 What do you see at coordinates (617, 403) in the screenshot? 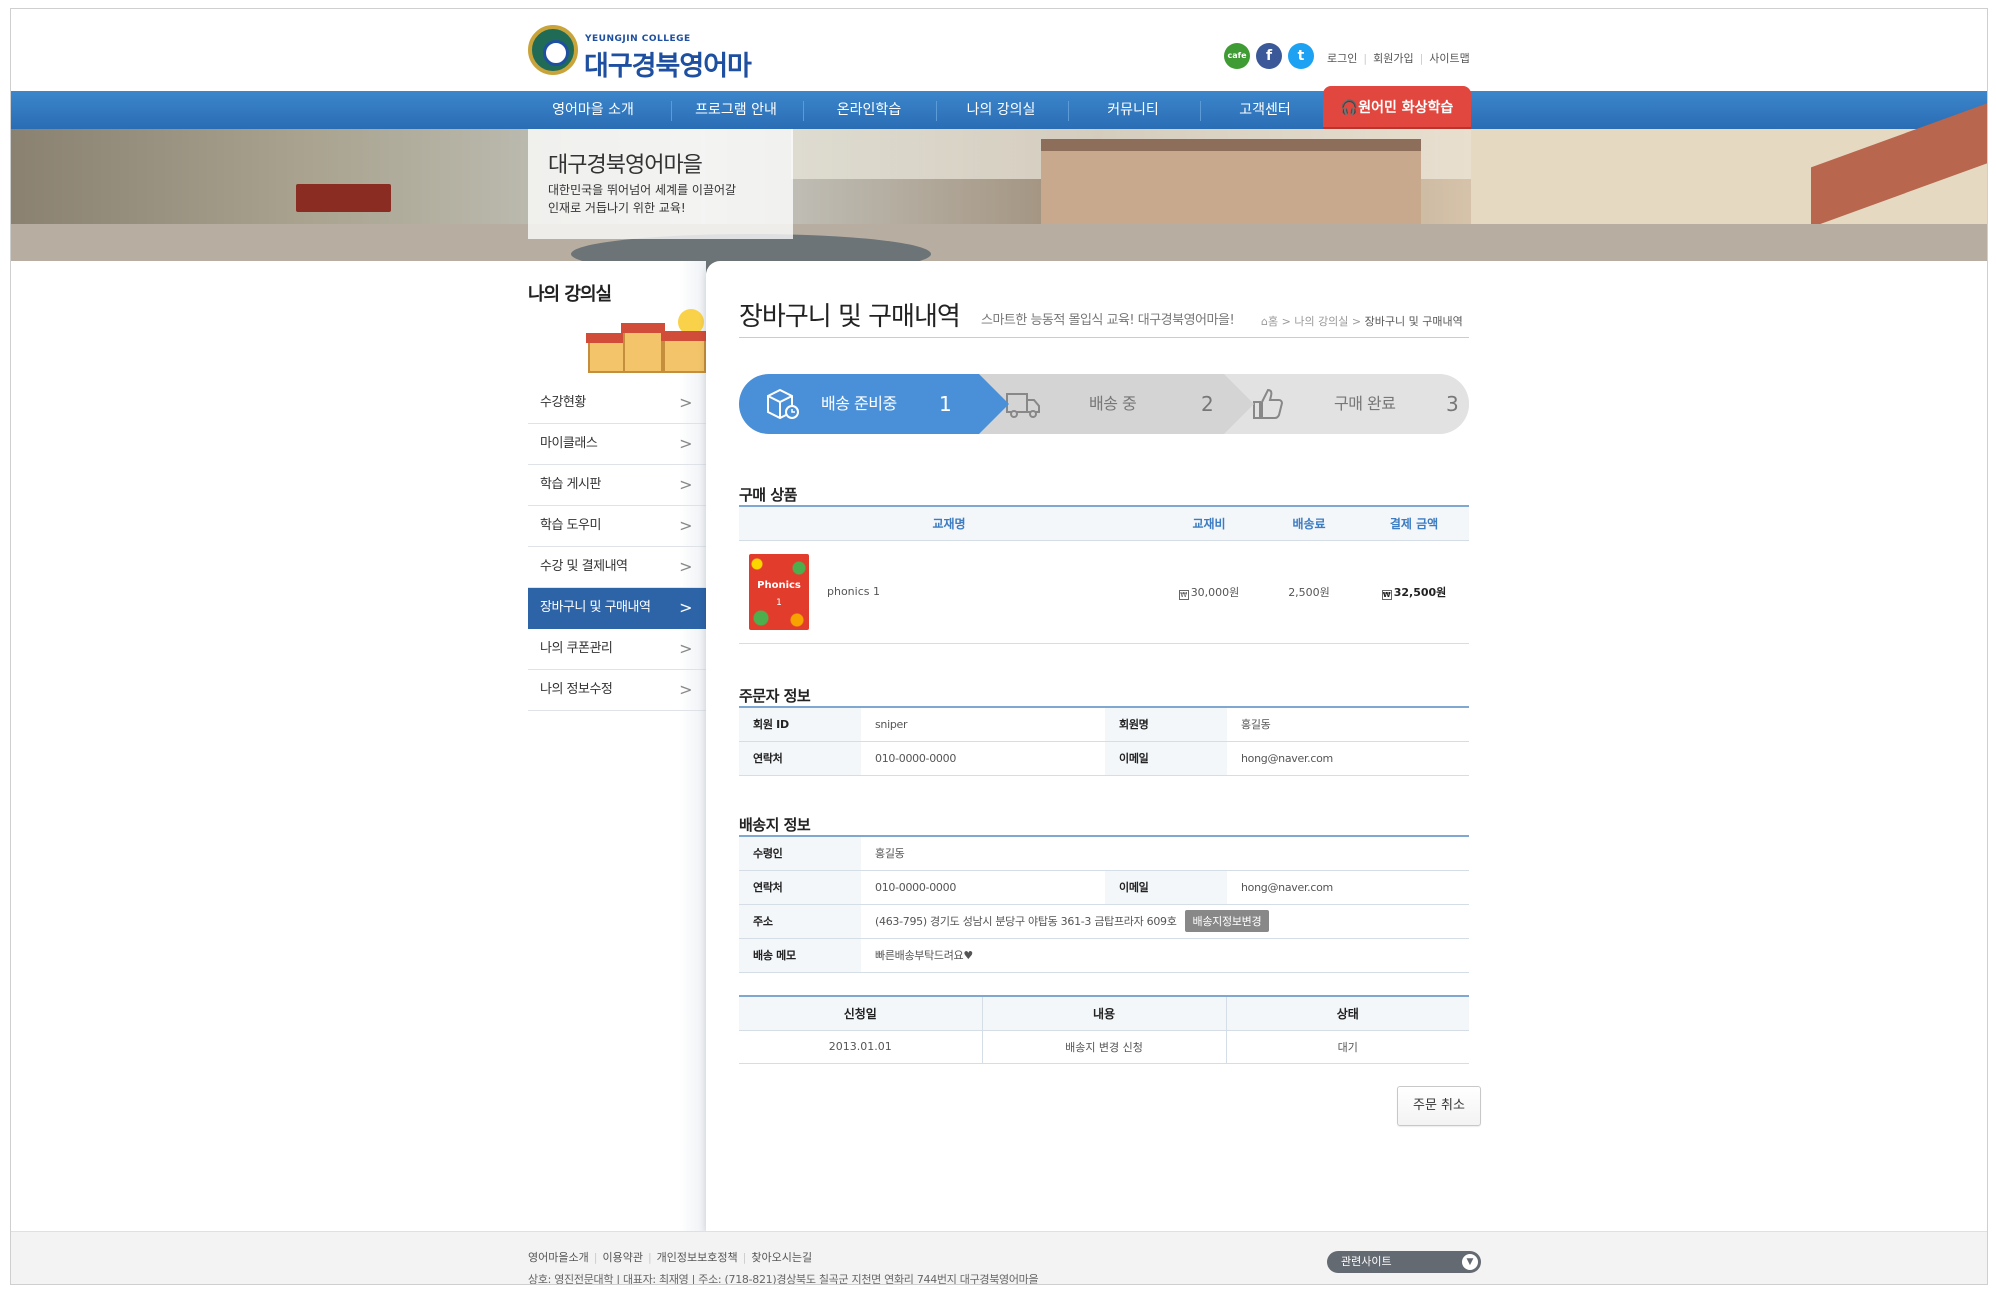
I see `sidebar-item-enrollment: 수강현황 >` at bounding box center [617, 403].